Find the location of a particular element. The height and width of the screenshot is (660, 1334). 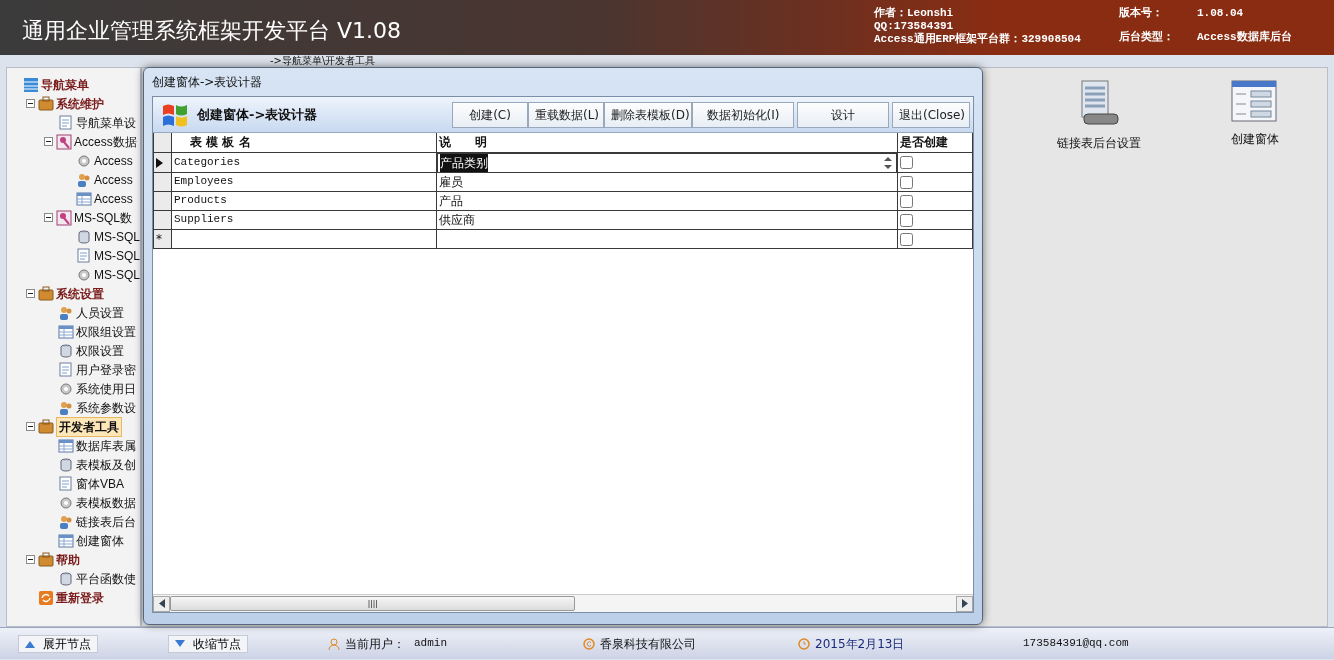

horizontal-scrollbar is located at coordinates (563, 603).